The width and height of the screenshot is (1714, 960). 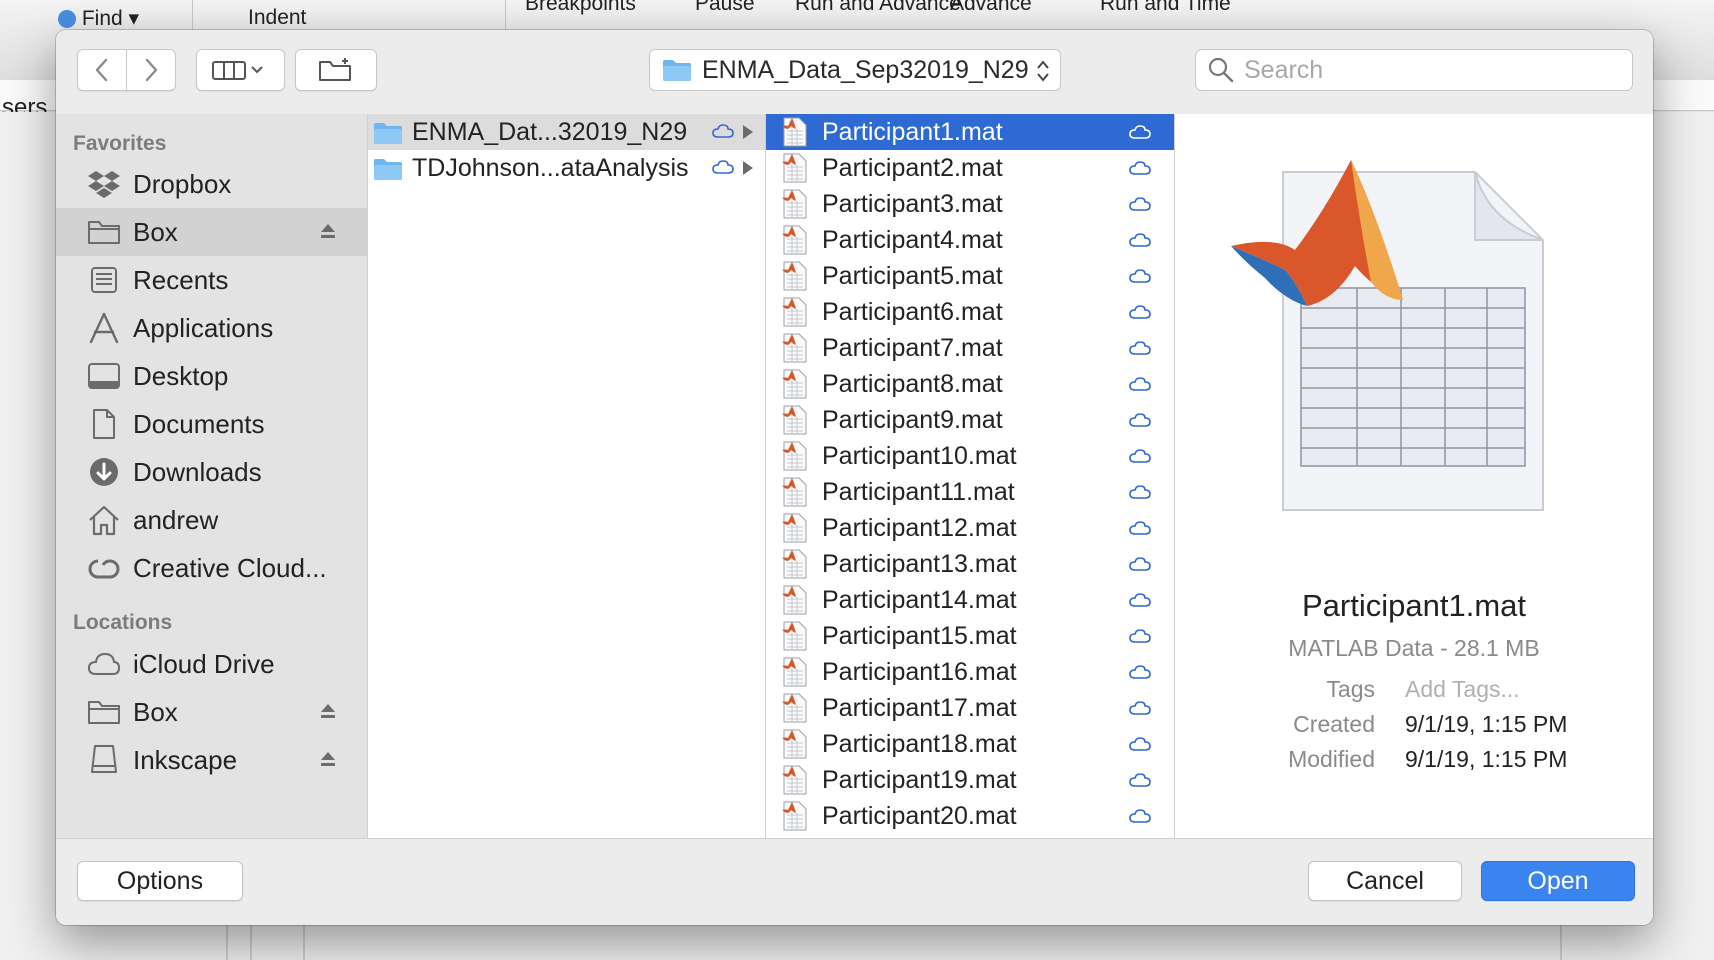 I want to click on file-name: Participant1.mat, so click(x=912, y=132).